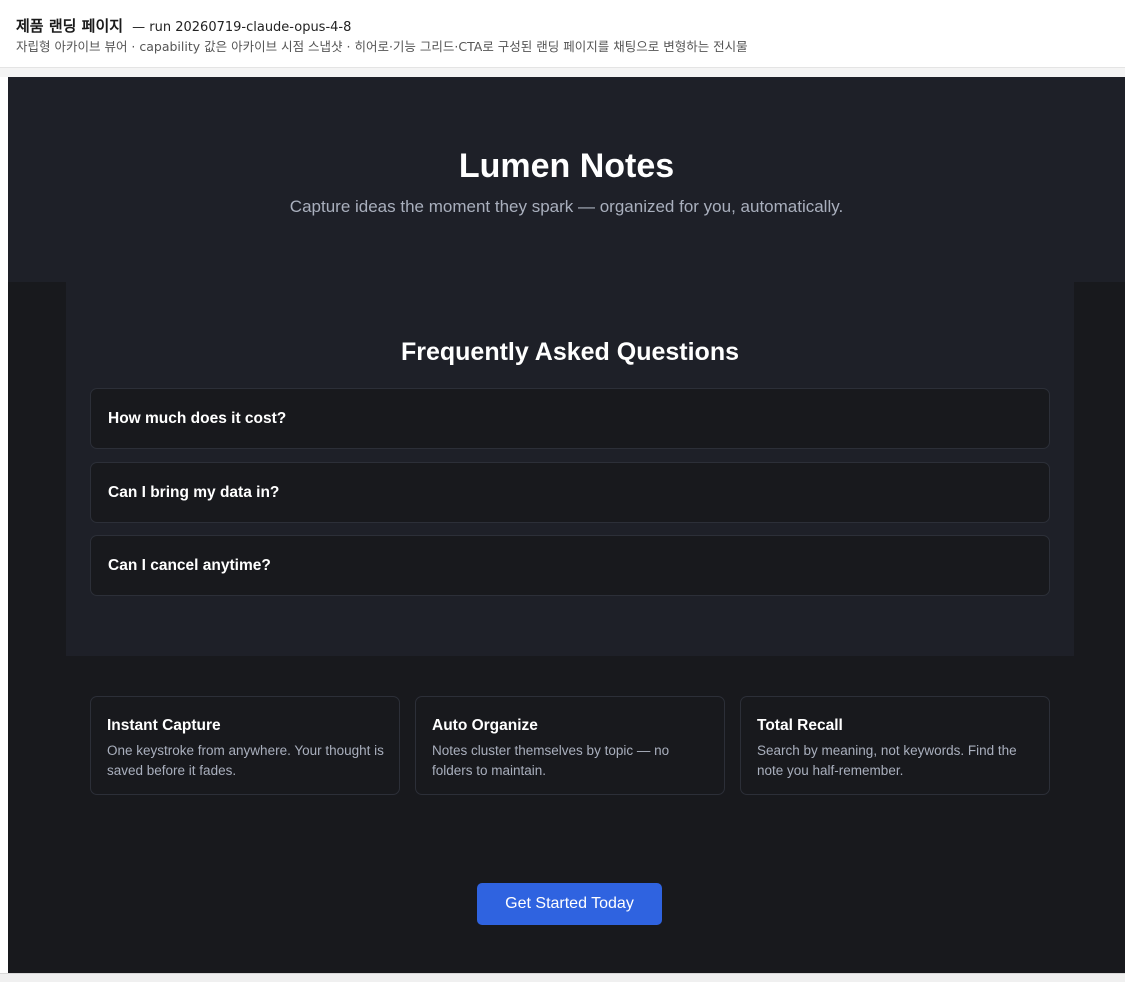  Describe the element at coordinates (566, 166) in the screenshot. I see `hero-title: Lumen Notes` at that location.